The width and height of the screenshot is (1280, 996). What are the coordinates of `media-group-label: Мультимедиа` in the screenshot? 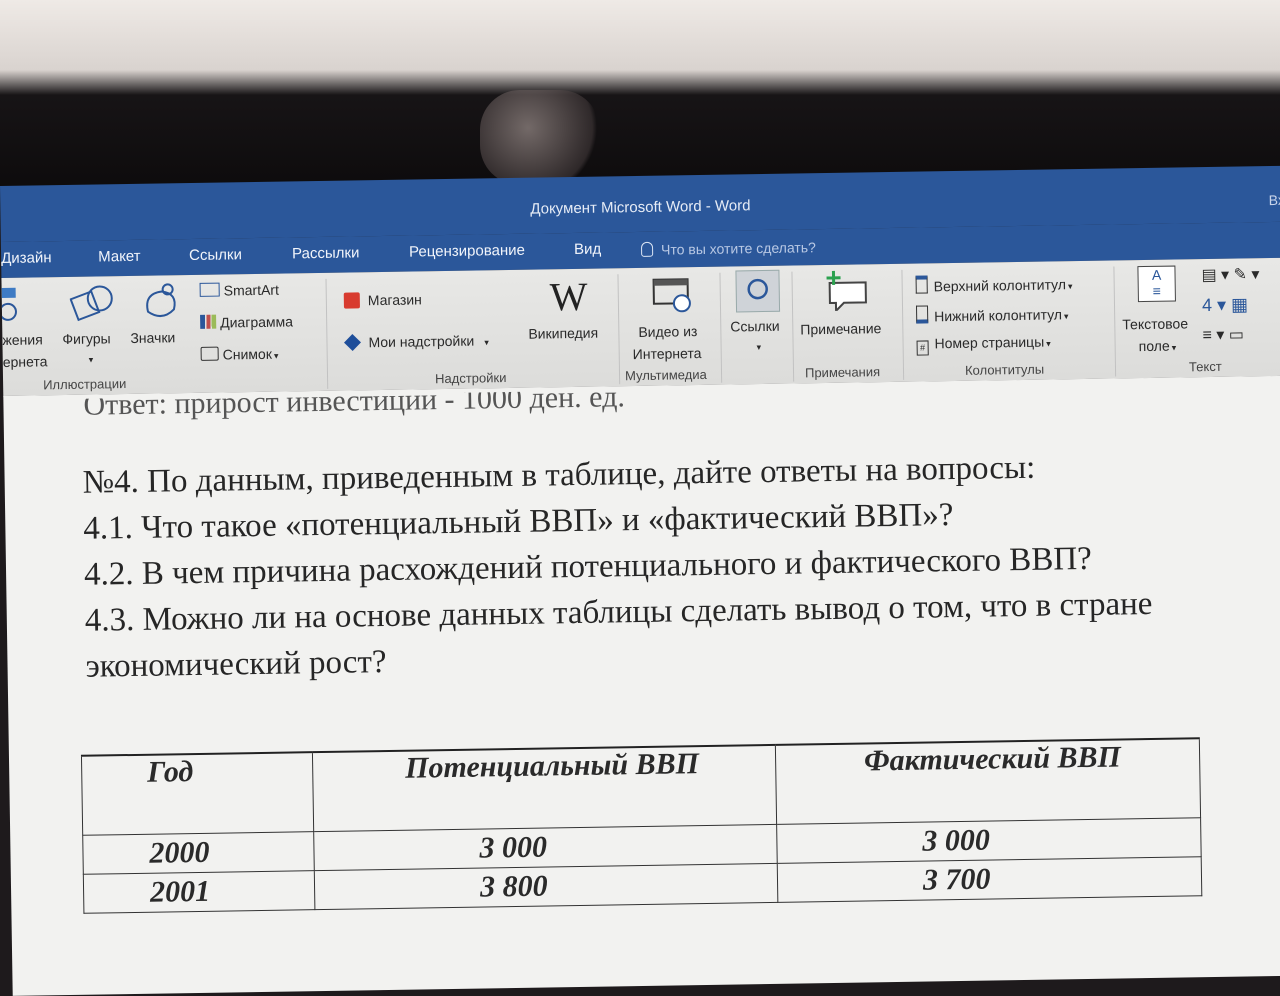 It's located at (665, 375).